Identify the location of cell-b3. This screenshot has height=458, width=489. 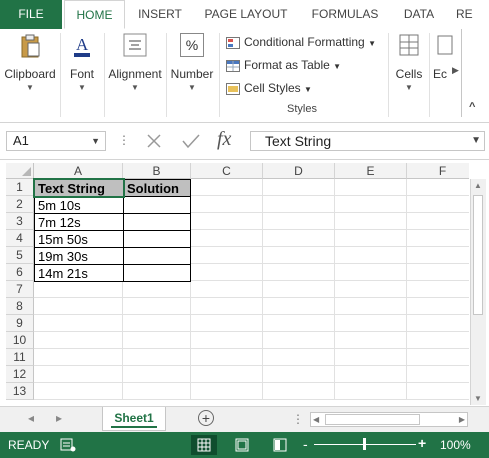
(157, 222).